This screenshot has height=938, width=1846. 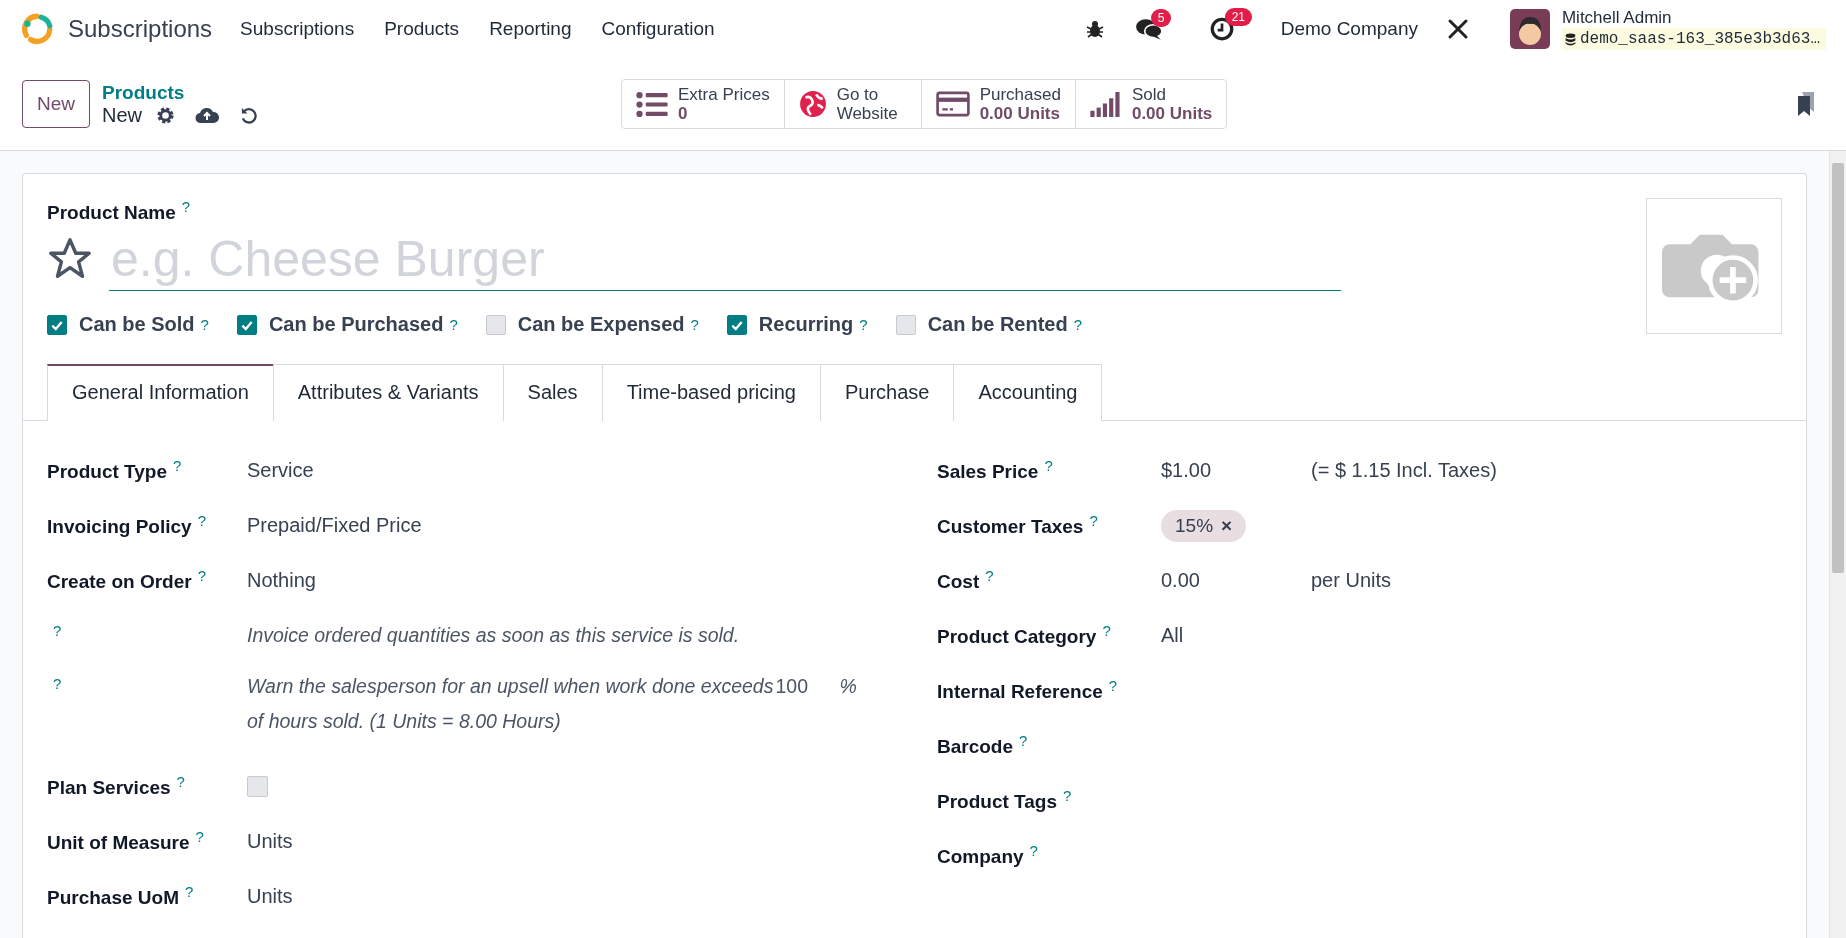 What do you see at coordinates (1236, 581) in the screenshot?
I see `field-value: 0.00` at bounding box center [1236, 581].